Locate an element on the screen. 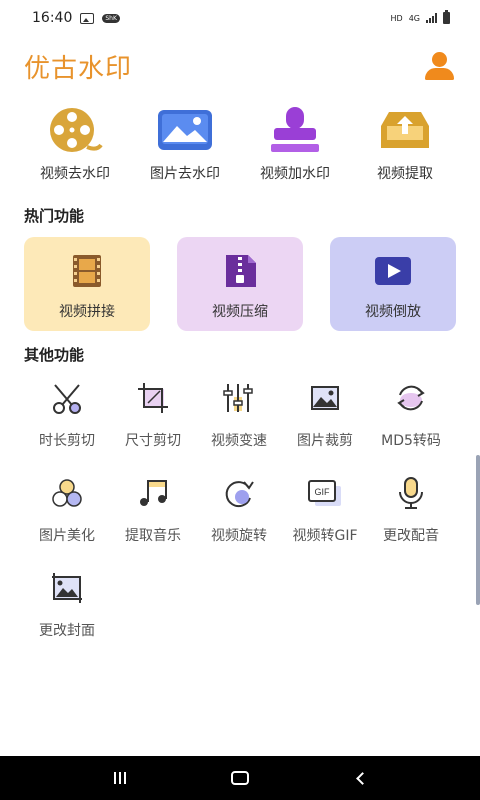 The height and width of the screenshot is (800, 480). function-label: 图片美化 is located at coordinates (67, 536).